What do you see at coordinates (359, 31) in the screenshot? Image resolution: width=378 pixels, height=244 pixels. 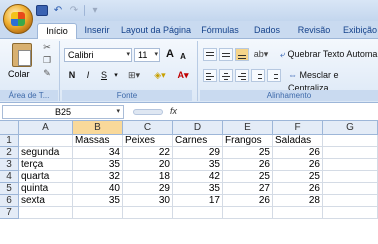 I see `tab-exibicao: Exibição` at bounding box center [359, 31].